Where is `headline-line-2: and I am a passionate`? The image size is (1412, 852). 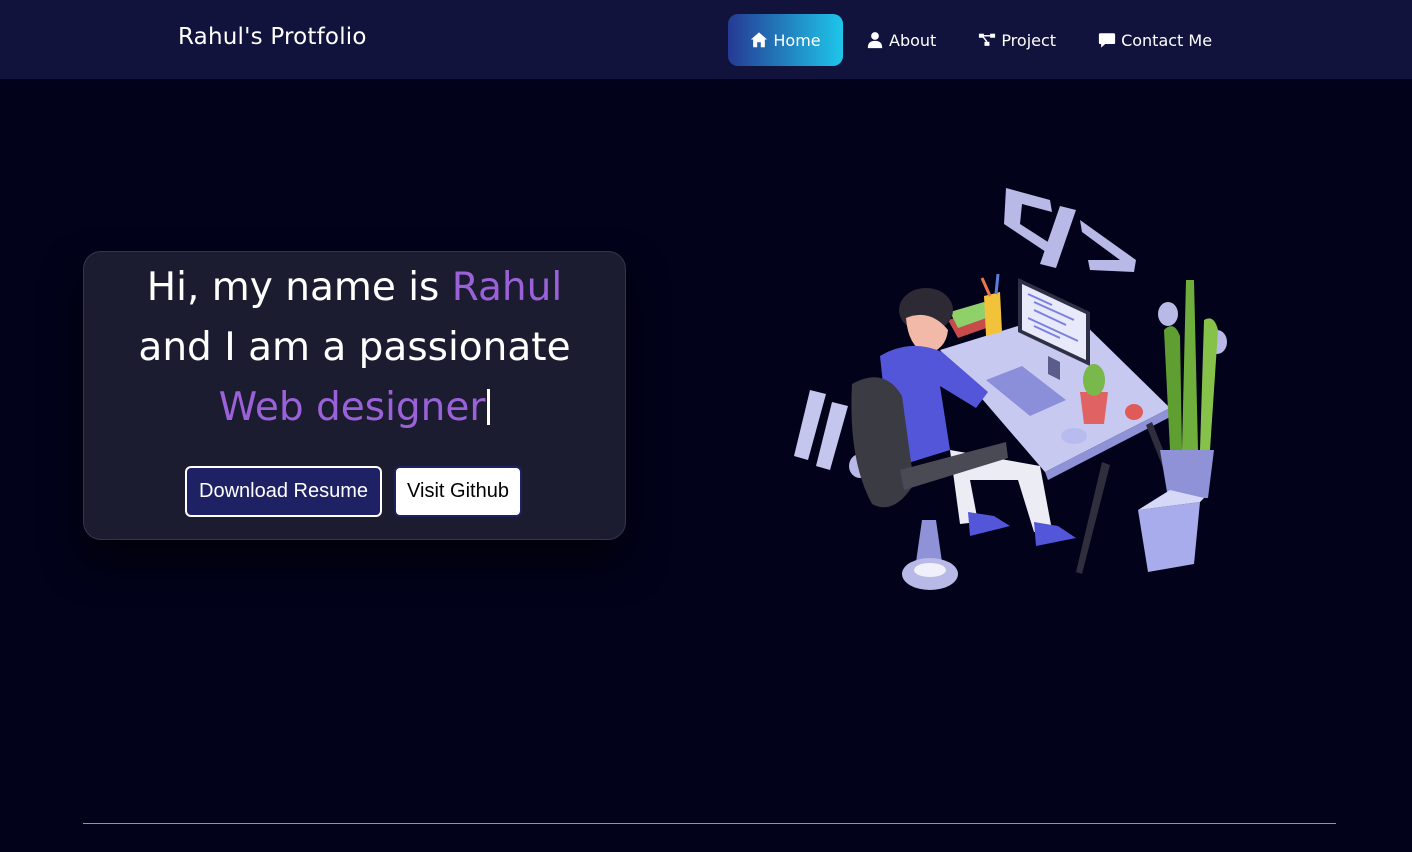
headline-line-2: and I am a passionate is located at coordinates (354, 347).